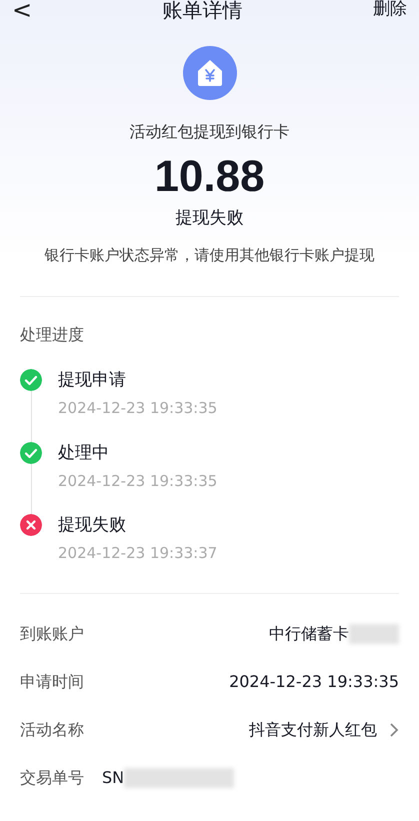  What do you see at coordinates (313, 730) in the screenshot?
I see `detail-value: 抖音支付新人红包` at bounding box center [313, 730].